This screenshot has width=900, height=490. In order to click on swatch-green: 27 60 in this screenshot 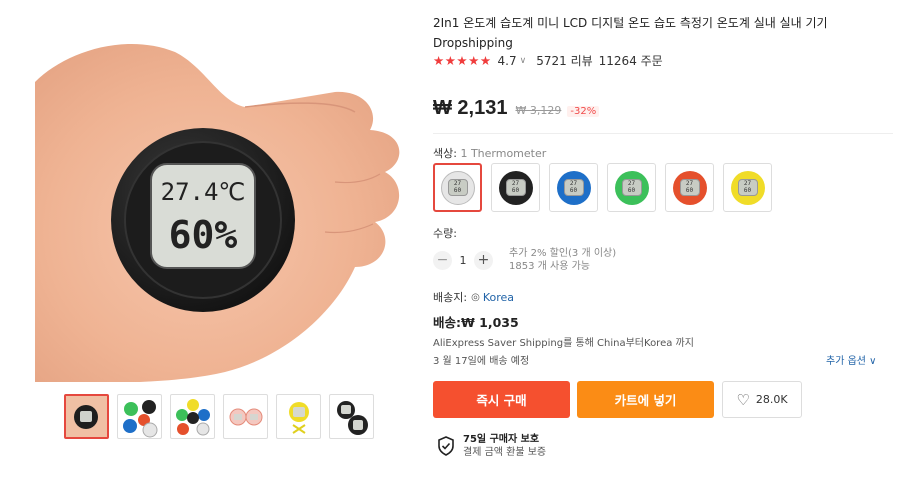, I will do `click(631, 187)`.